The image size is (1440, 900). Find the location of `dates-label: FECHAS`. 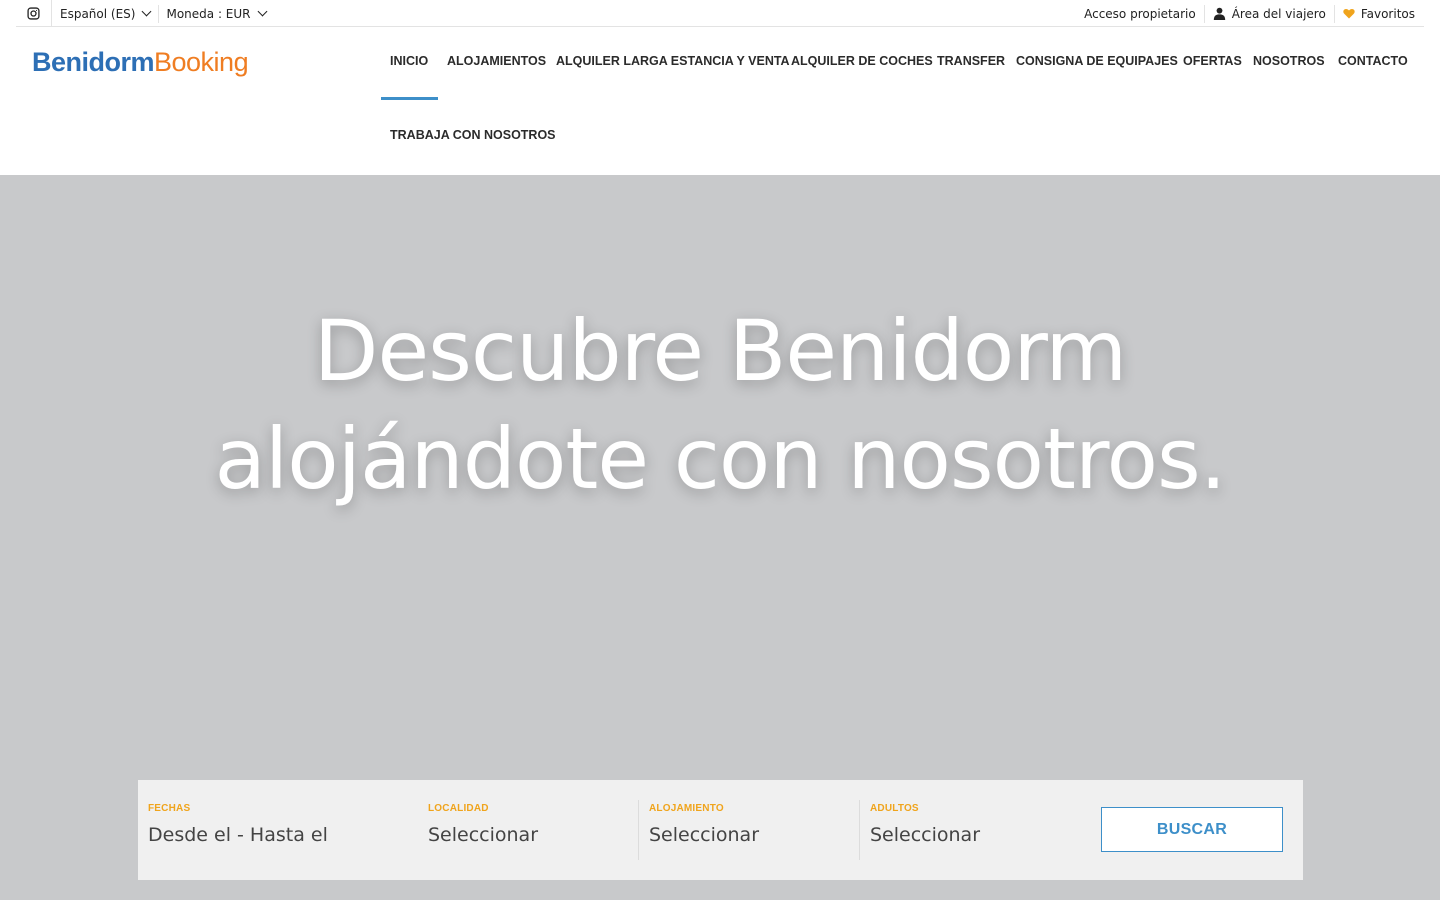

dates-label: FECHAS is located at coordinates (169, 808).